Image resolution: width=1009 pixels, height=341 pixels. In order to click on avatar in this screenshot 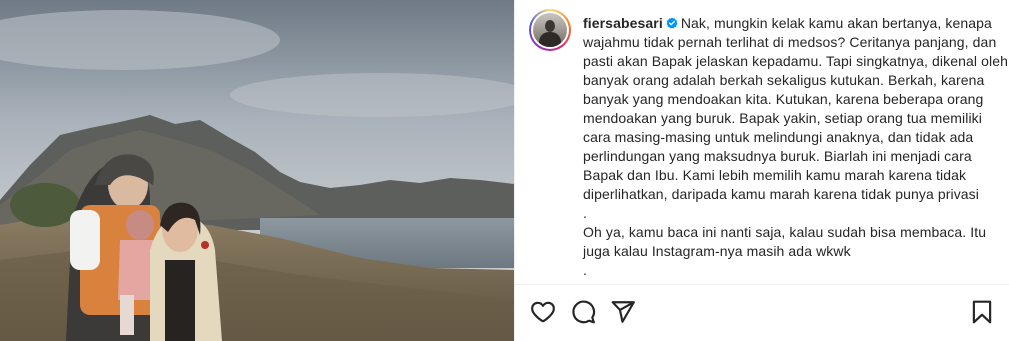, I will do `click(550, 30)`.